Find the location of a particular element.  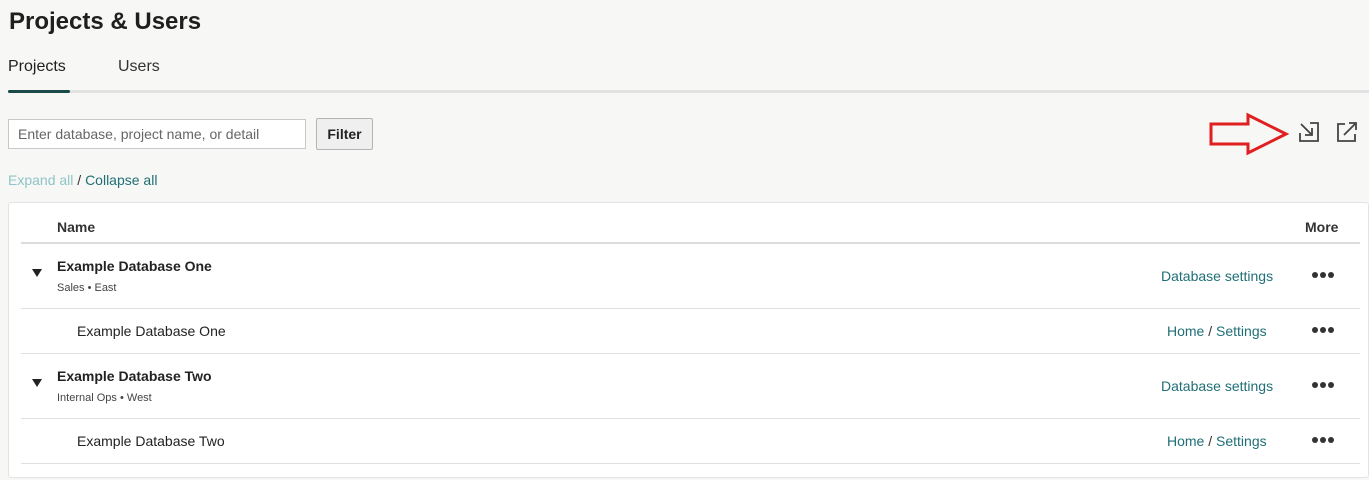

annotation-arrow-icon is located at coordinates (1249, 134).